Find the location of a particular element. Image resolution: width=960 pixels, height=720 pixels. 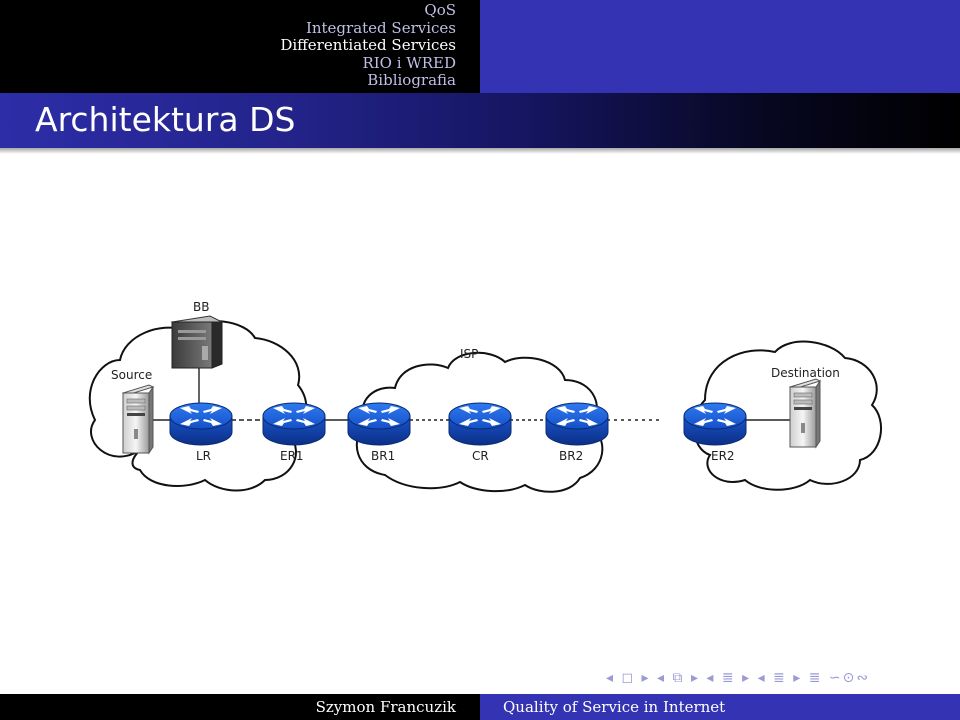

source-host is located at coordinates (138, 419).